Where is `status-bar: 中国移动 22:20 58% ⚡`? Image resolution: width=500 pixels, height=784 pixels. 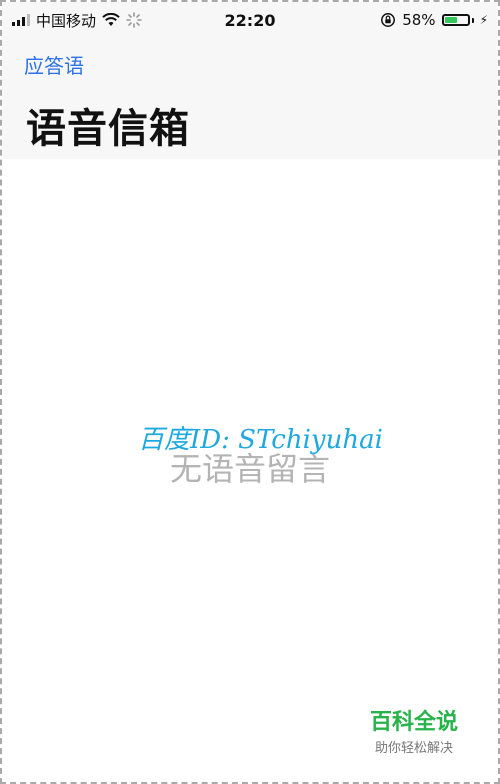
status-bar: 中国移动 22:20 58% ⚡ is located at coordinates (250, 20).